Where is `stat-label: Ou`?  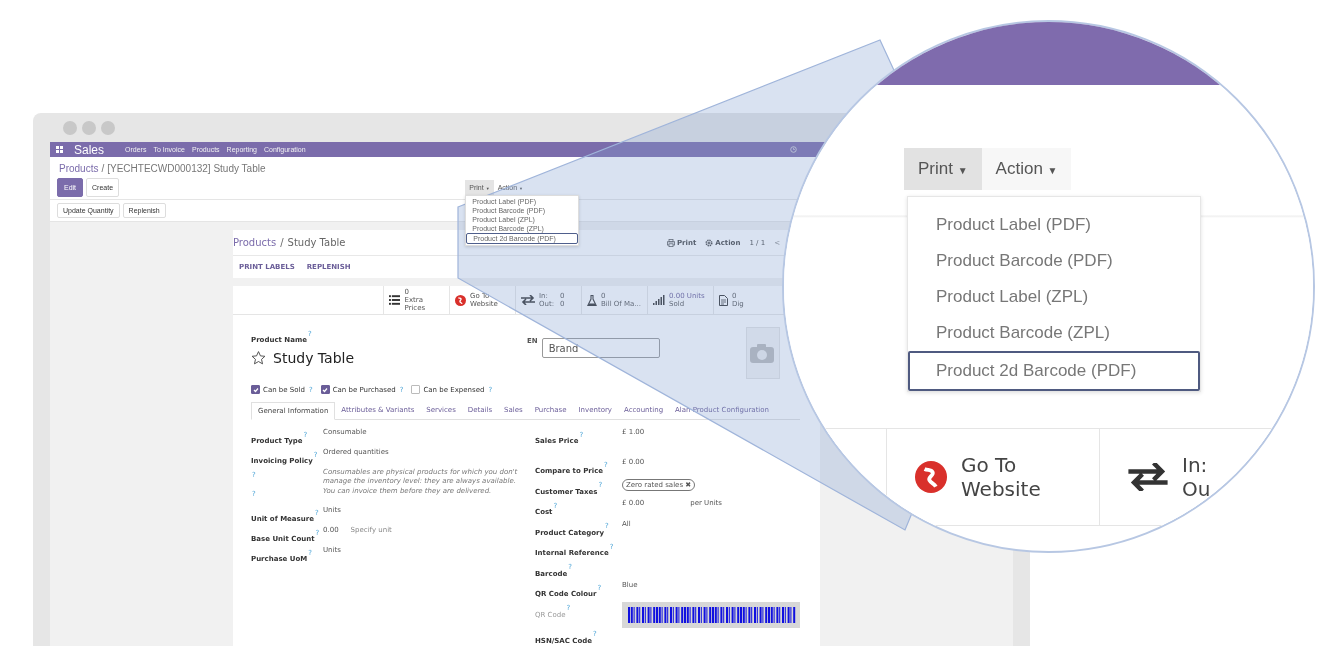 stat-label: Ou is located at coordinates (1196, 489).